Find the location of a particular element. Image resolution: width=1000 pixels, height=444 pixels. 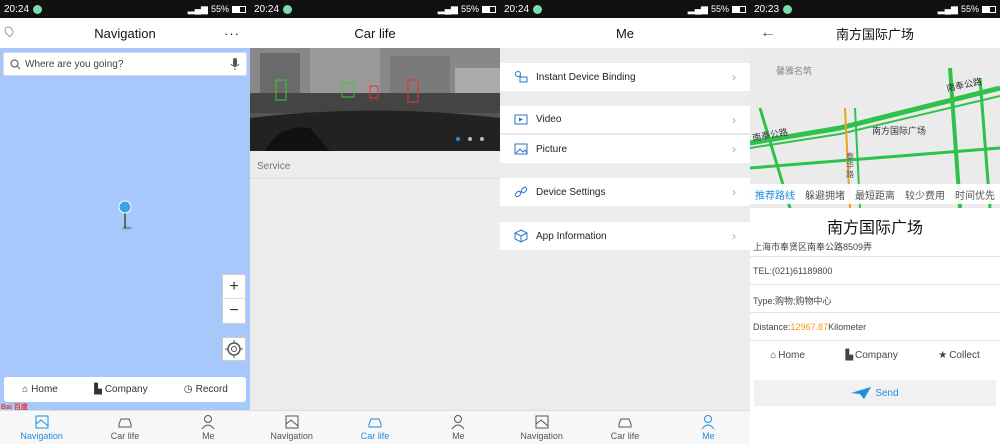

top-bar: Navigation ··· is located at coordinates (125, 33).